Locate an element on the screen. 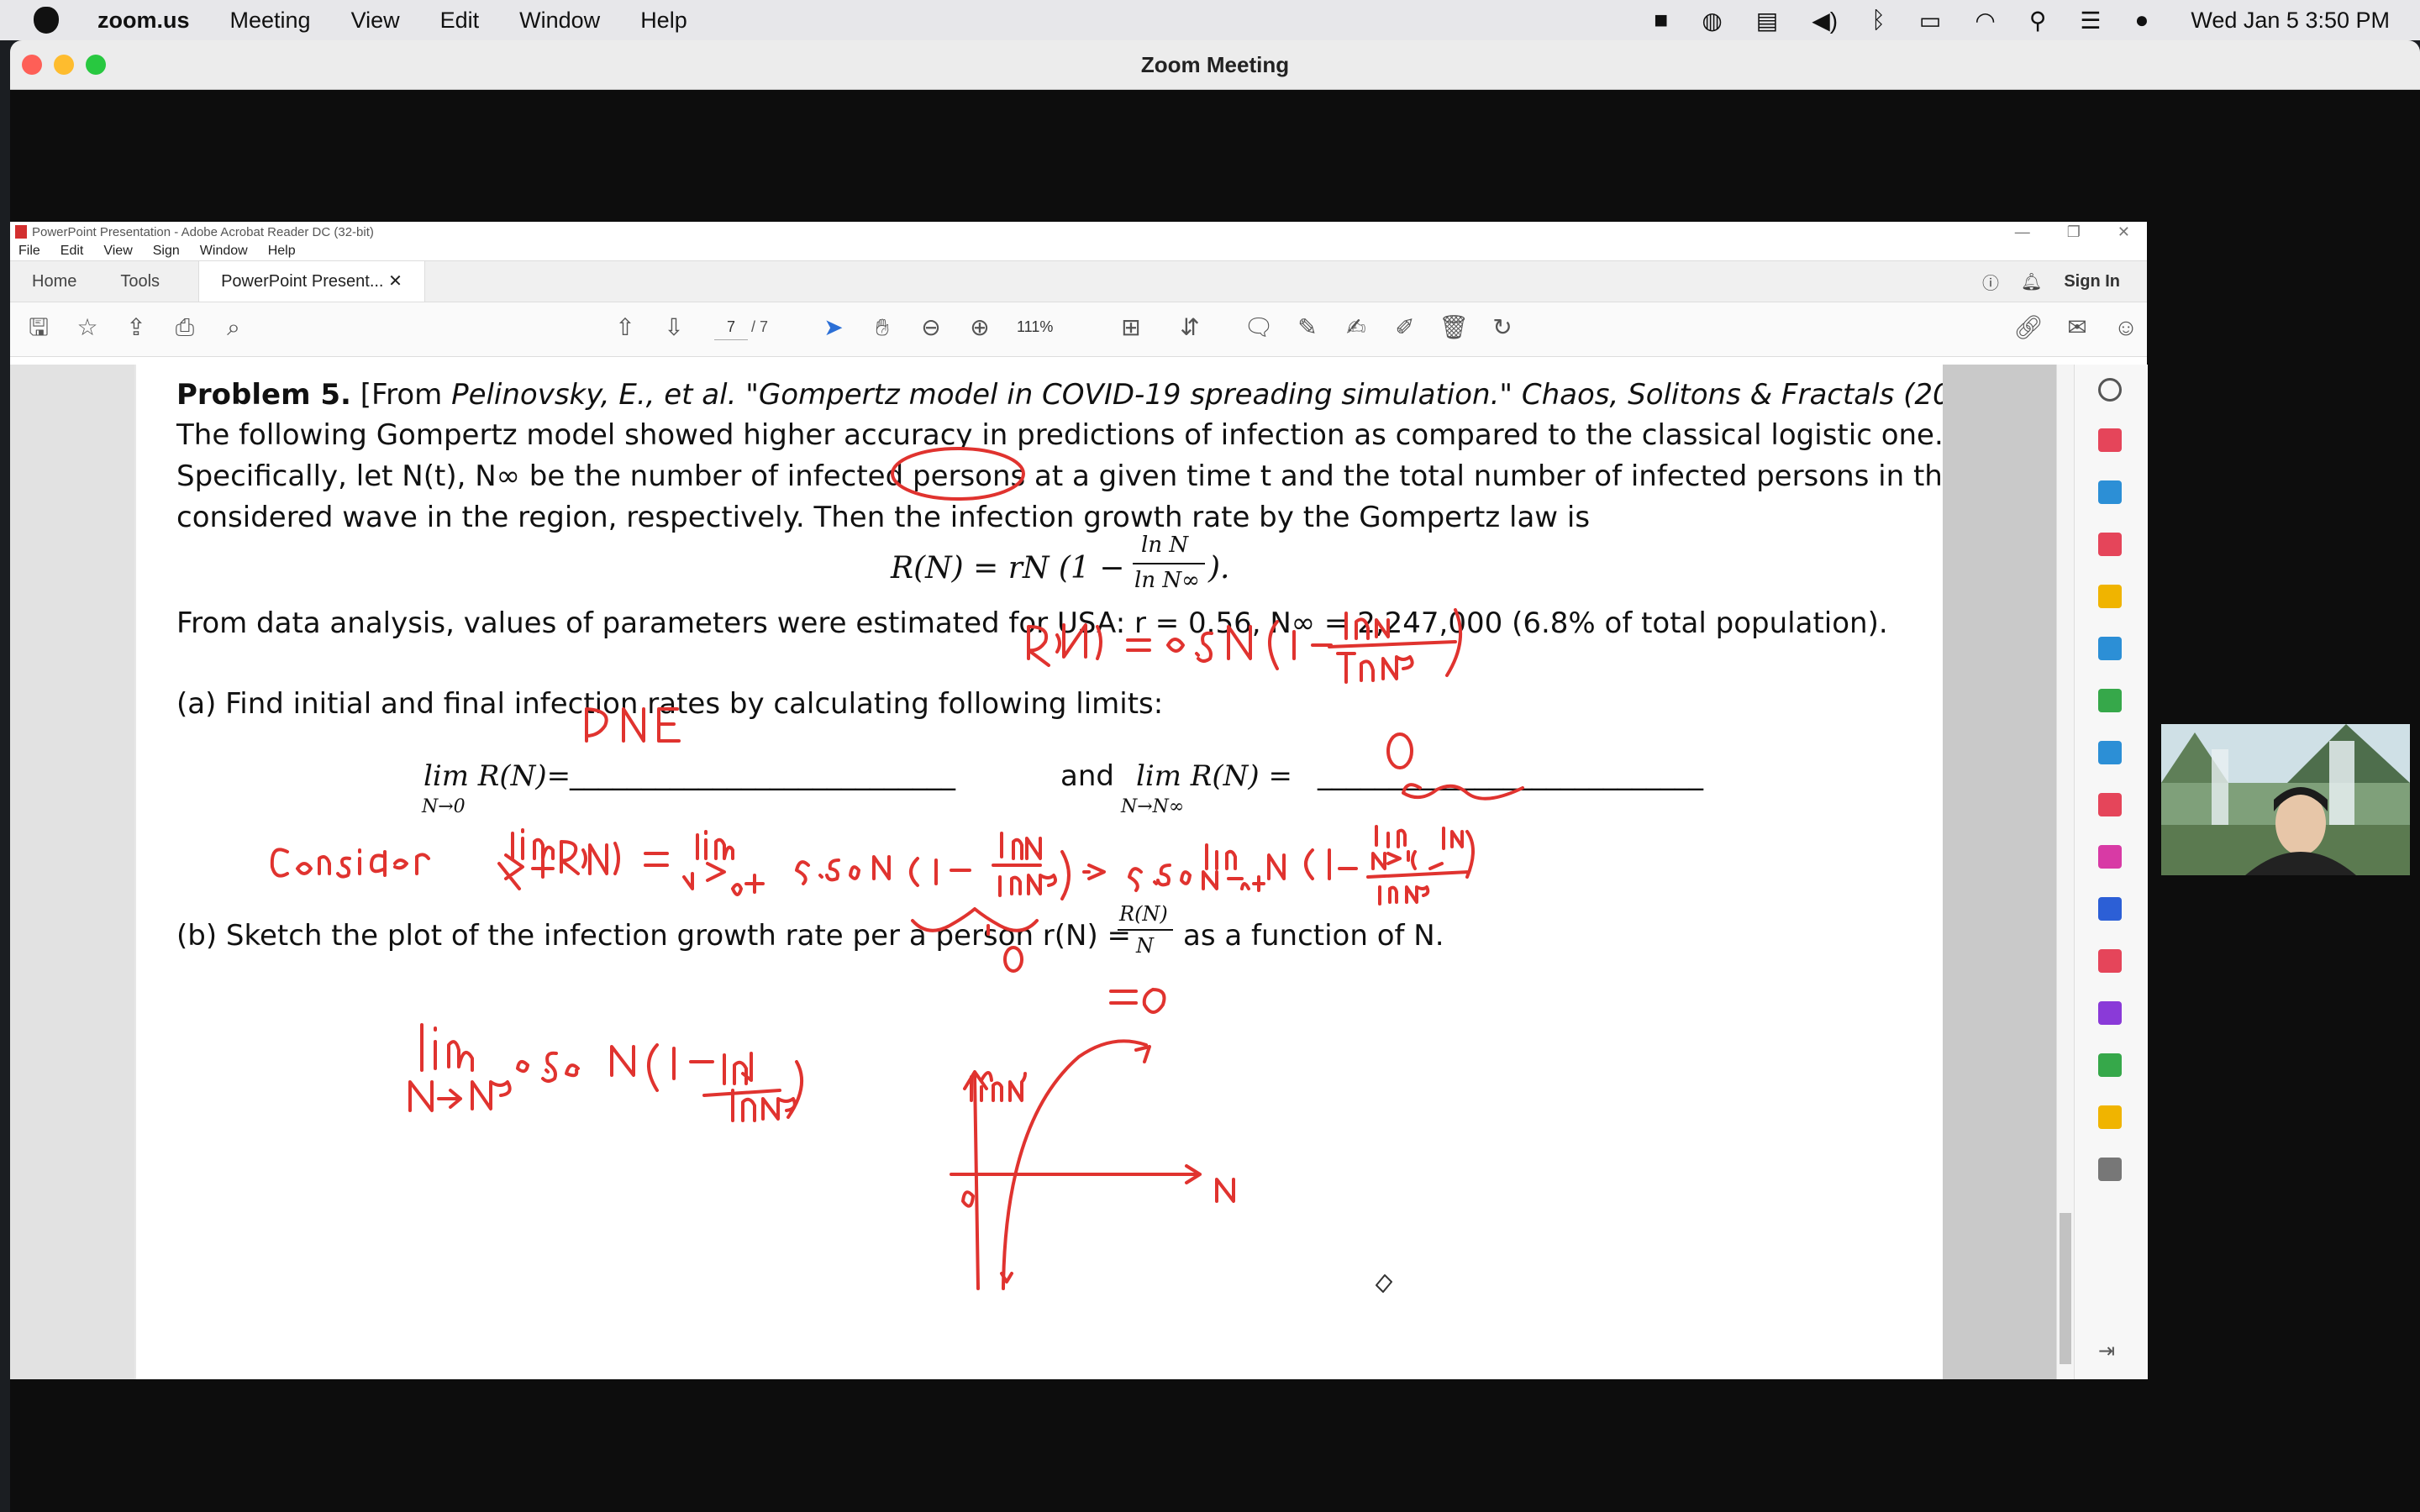 The width and height of the screenshot is (2420, 1512). fit-page-icon: ⊞ is located at coordinates (1131, 327).